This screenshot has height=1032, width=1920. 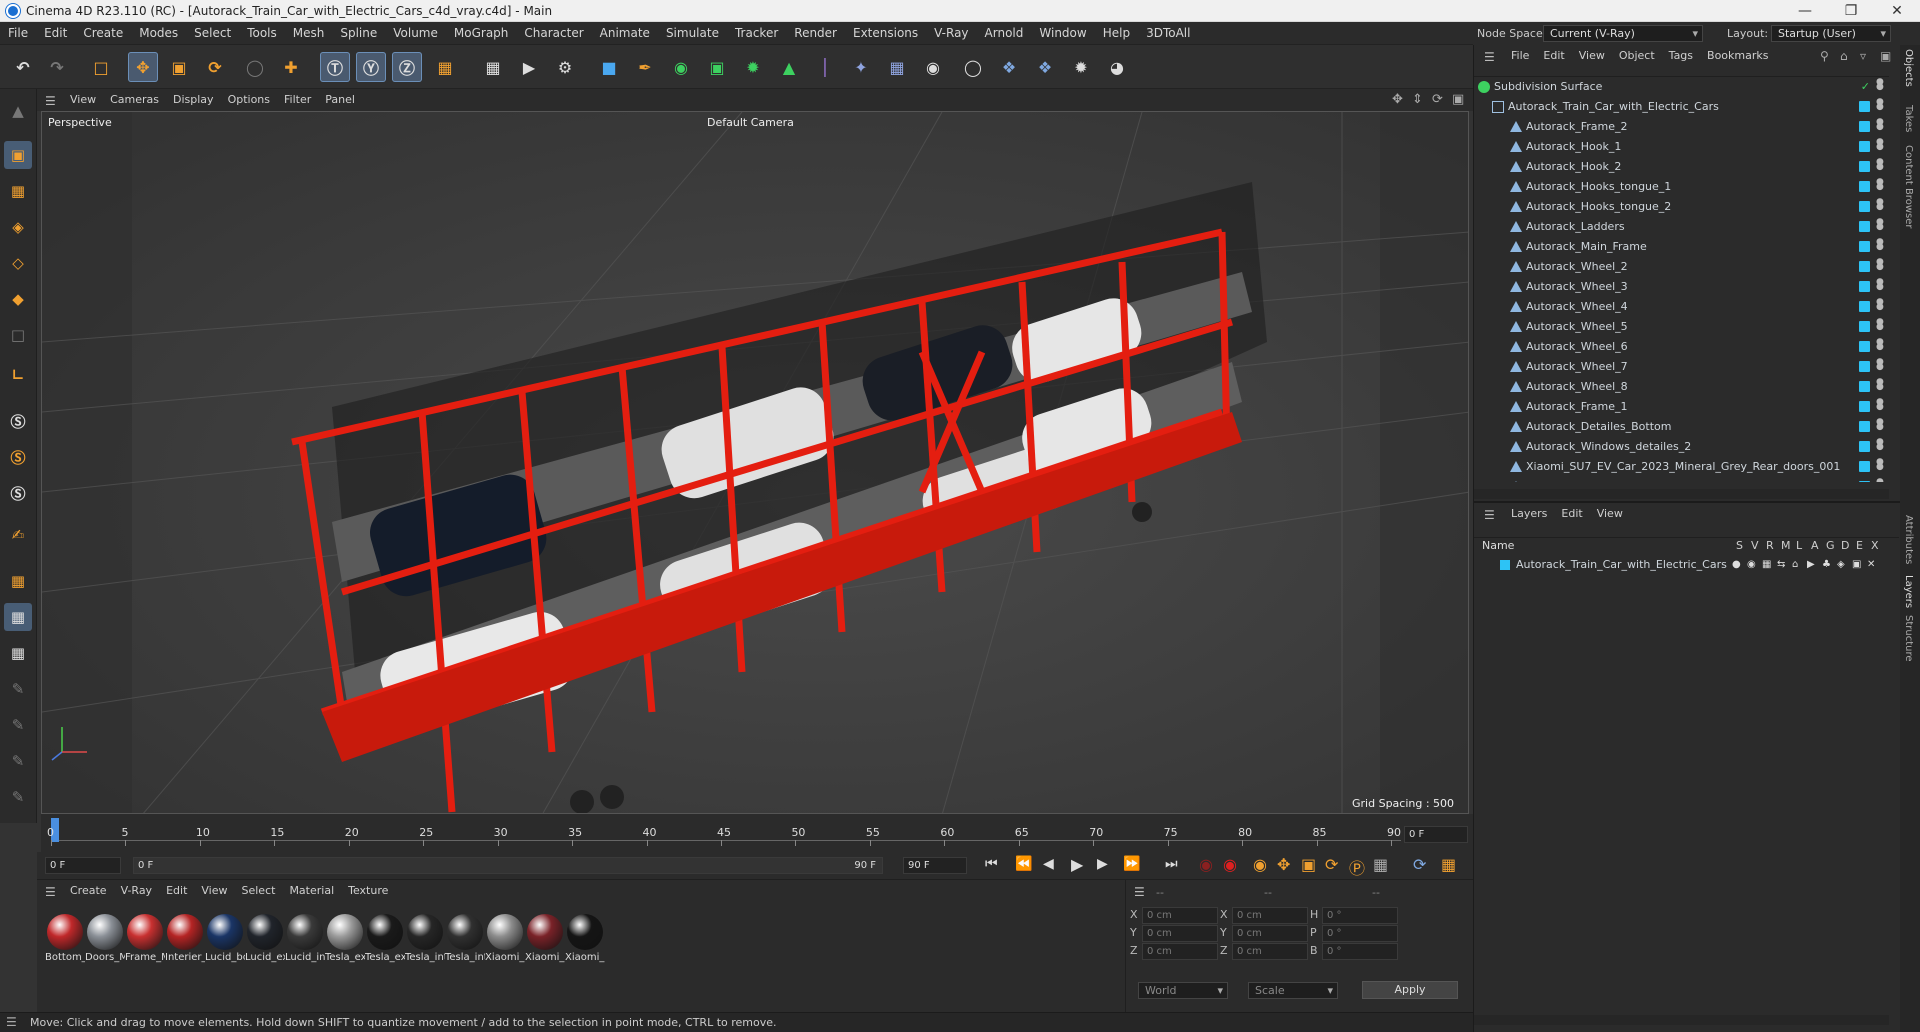 I want to click on objects-menu-bookmarks: Bookmarks, so click(x=1737, y=56).